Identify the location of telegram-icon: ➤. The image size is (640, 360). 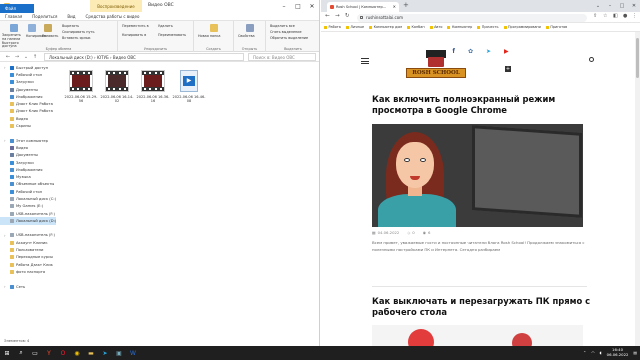
(488, 51).